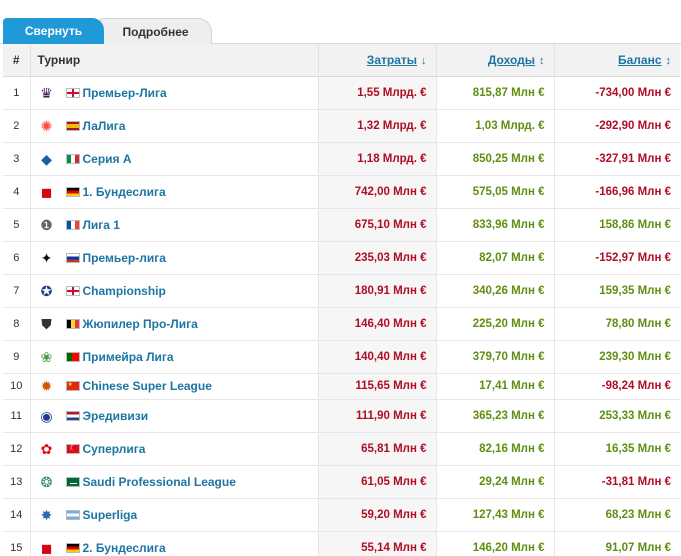 The image size is (681, 556). Describe the element at coordinates (376, 324) in the screenshot. I see `spend-cell: 146,40 Млн €` at that location.